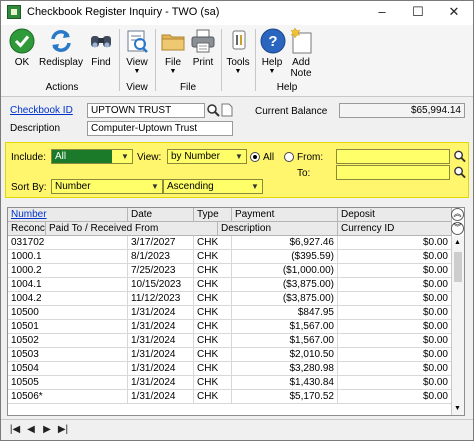  Describe the element at coordinates (458, 243) in the screenshot. I see `scroll-up-icon: ▲` at that location.